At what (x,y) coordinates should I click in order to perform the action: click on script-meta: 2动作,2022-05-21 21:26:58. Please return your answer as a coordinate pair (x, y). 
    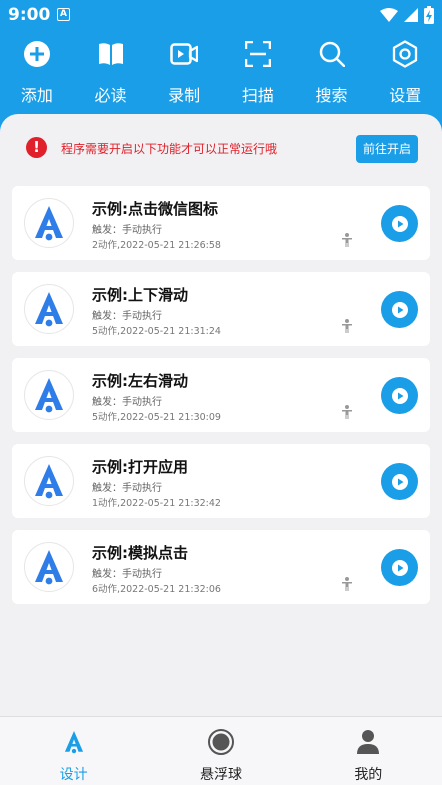
    Looking at the image, I should click on (156, 245).